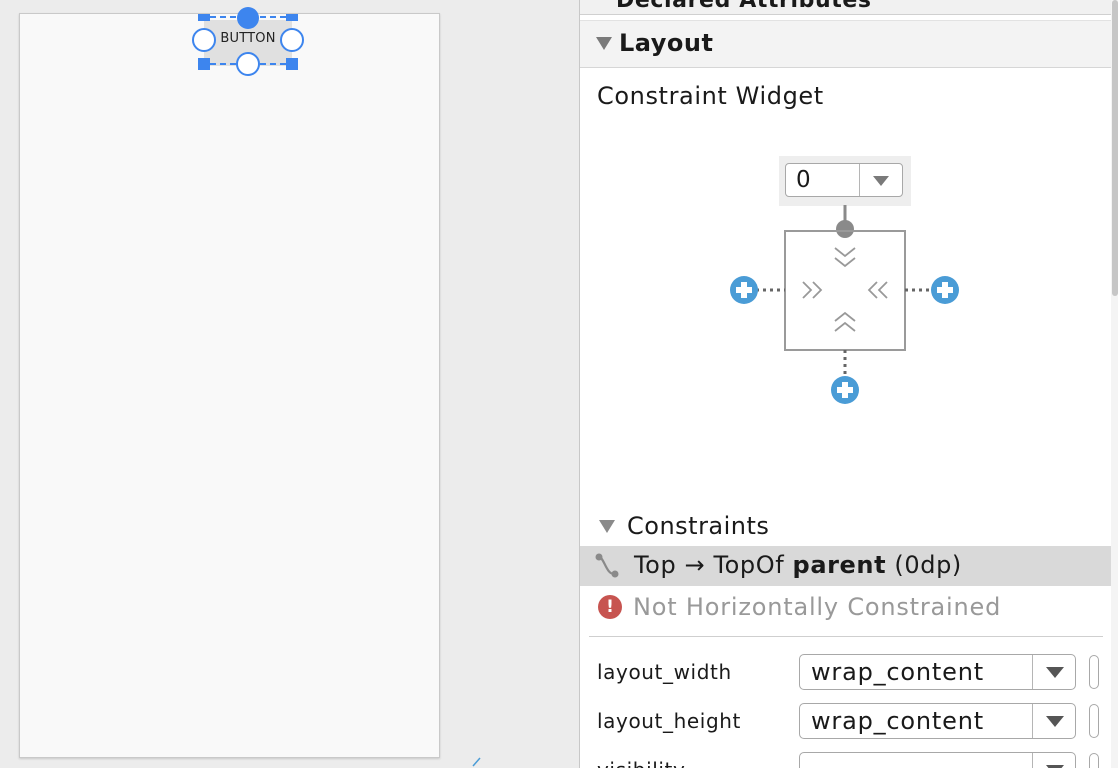 The width and height of the screenshot is (1118, 768). Describe the element at coordinates (1115, 148) in the screenshot. I see `scrollbar-thumb` at that location.